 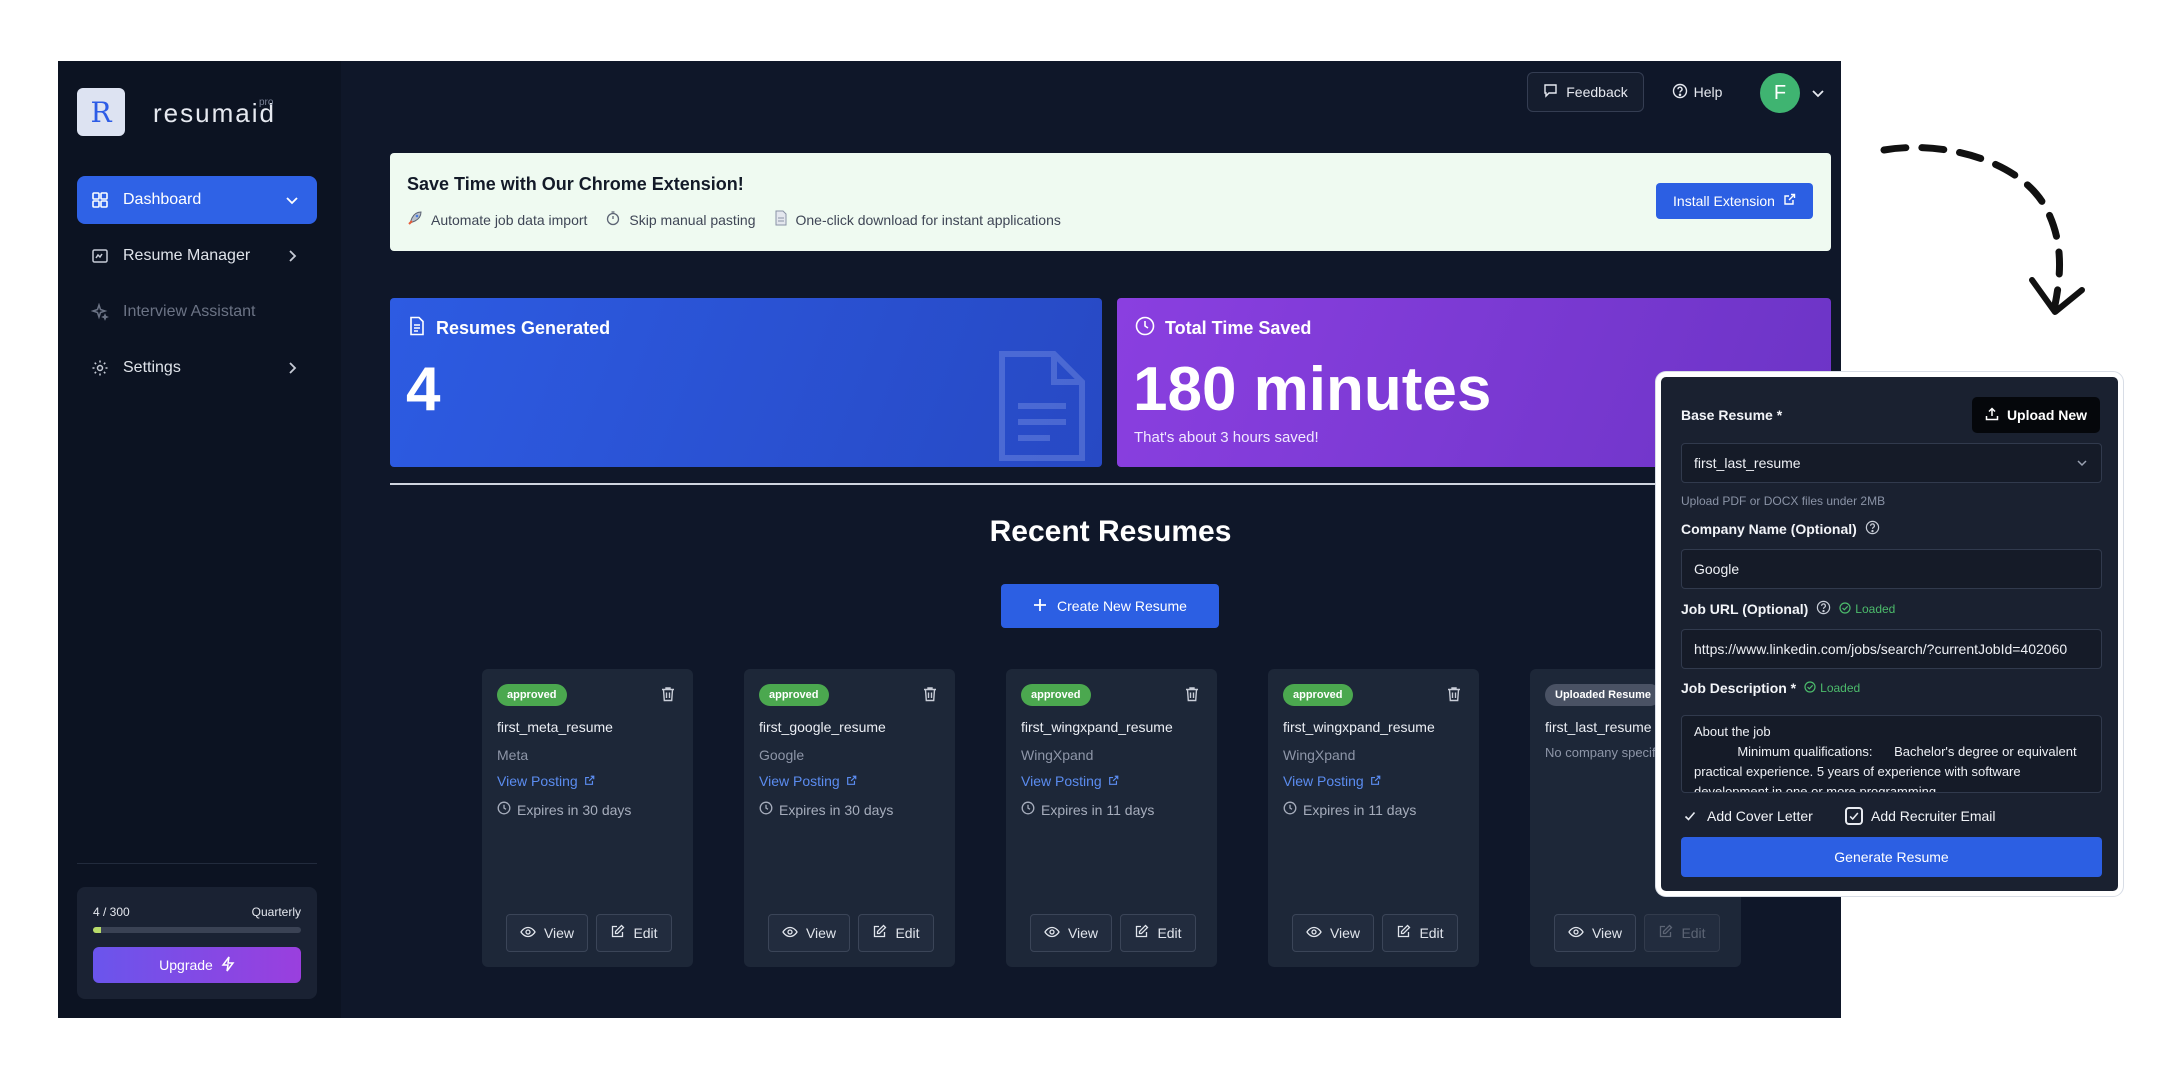 What do you see at coordinates (1891, 463) in the screenshot?
I see `base-resume-select: first_last_resume` at bounding box center [1891, 463].